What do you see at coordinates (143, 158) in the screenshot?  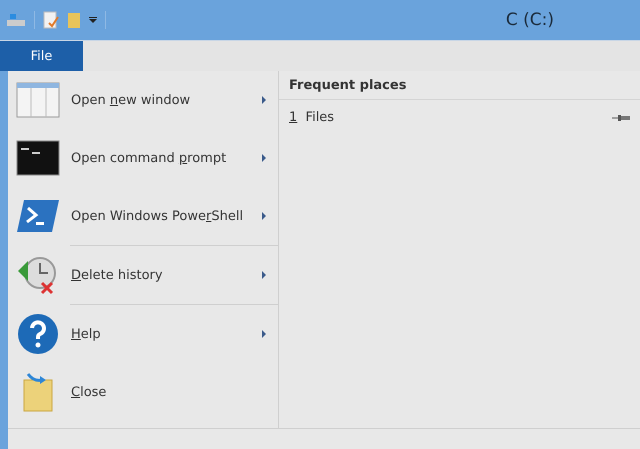 I see `menu-item: Open command prompt` at bounding box center [143, 158].